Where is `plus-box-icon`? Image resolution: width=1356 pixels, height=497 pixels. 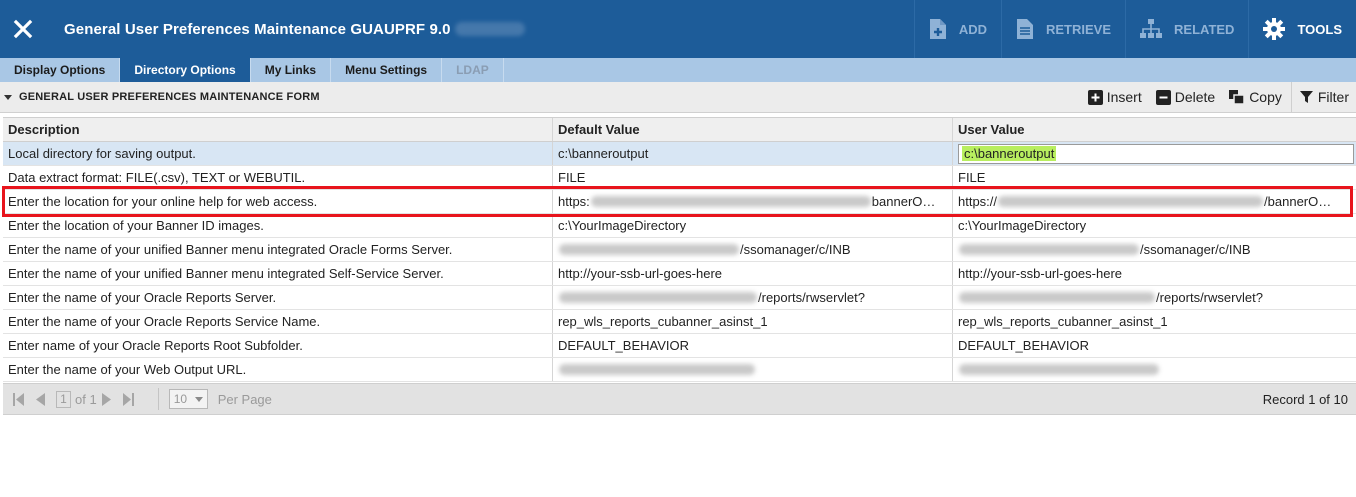
plus-box-icon is located at coordinates (1095, 97).